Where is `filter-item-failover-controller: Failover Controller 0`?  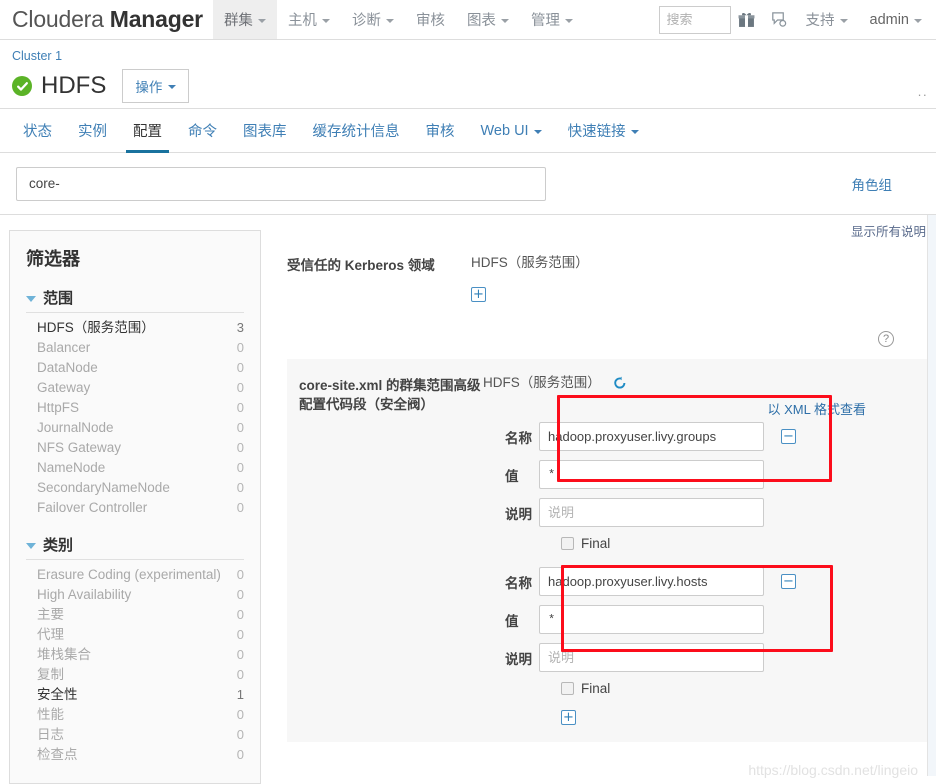 filter-item-failover-controller: Failover Controller 0 is located at coordinates (135, 508).